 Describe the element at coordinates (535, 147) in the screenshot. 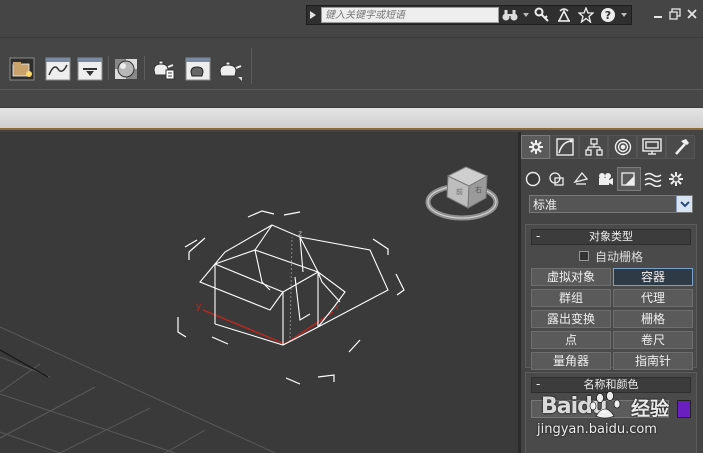

I see `create-tab` at that location.